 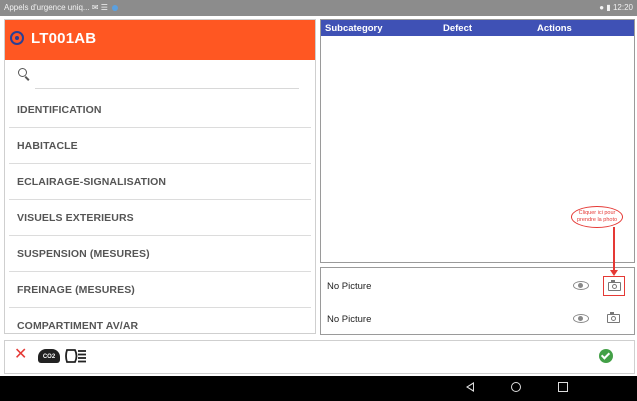 I want to click on notification-area: Appels d'urgence uniq... ✉ ☰, so click(x=61, y=7).